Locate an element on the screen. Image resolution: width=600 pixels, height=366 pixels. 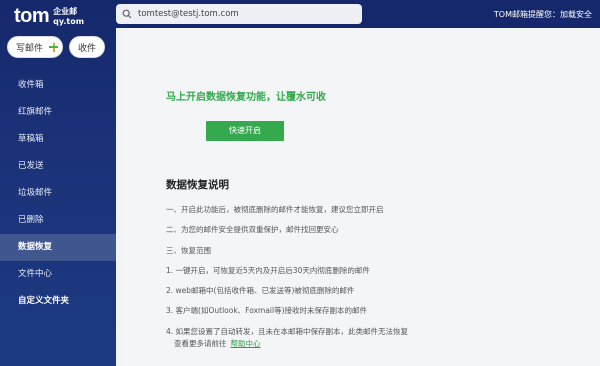
plus-icon is located at coordinates (53, 47).